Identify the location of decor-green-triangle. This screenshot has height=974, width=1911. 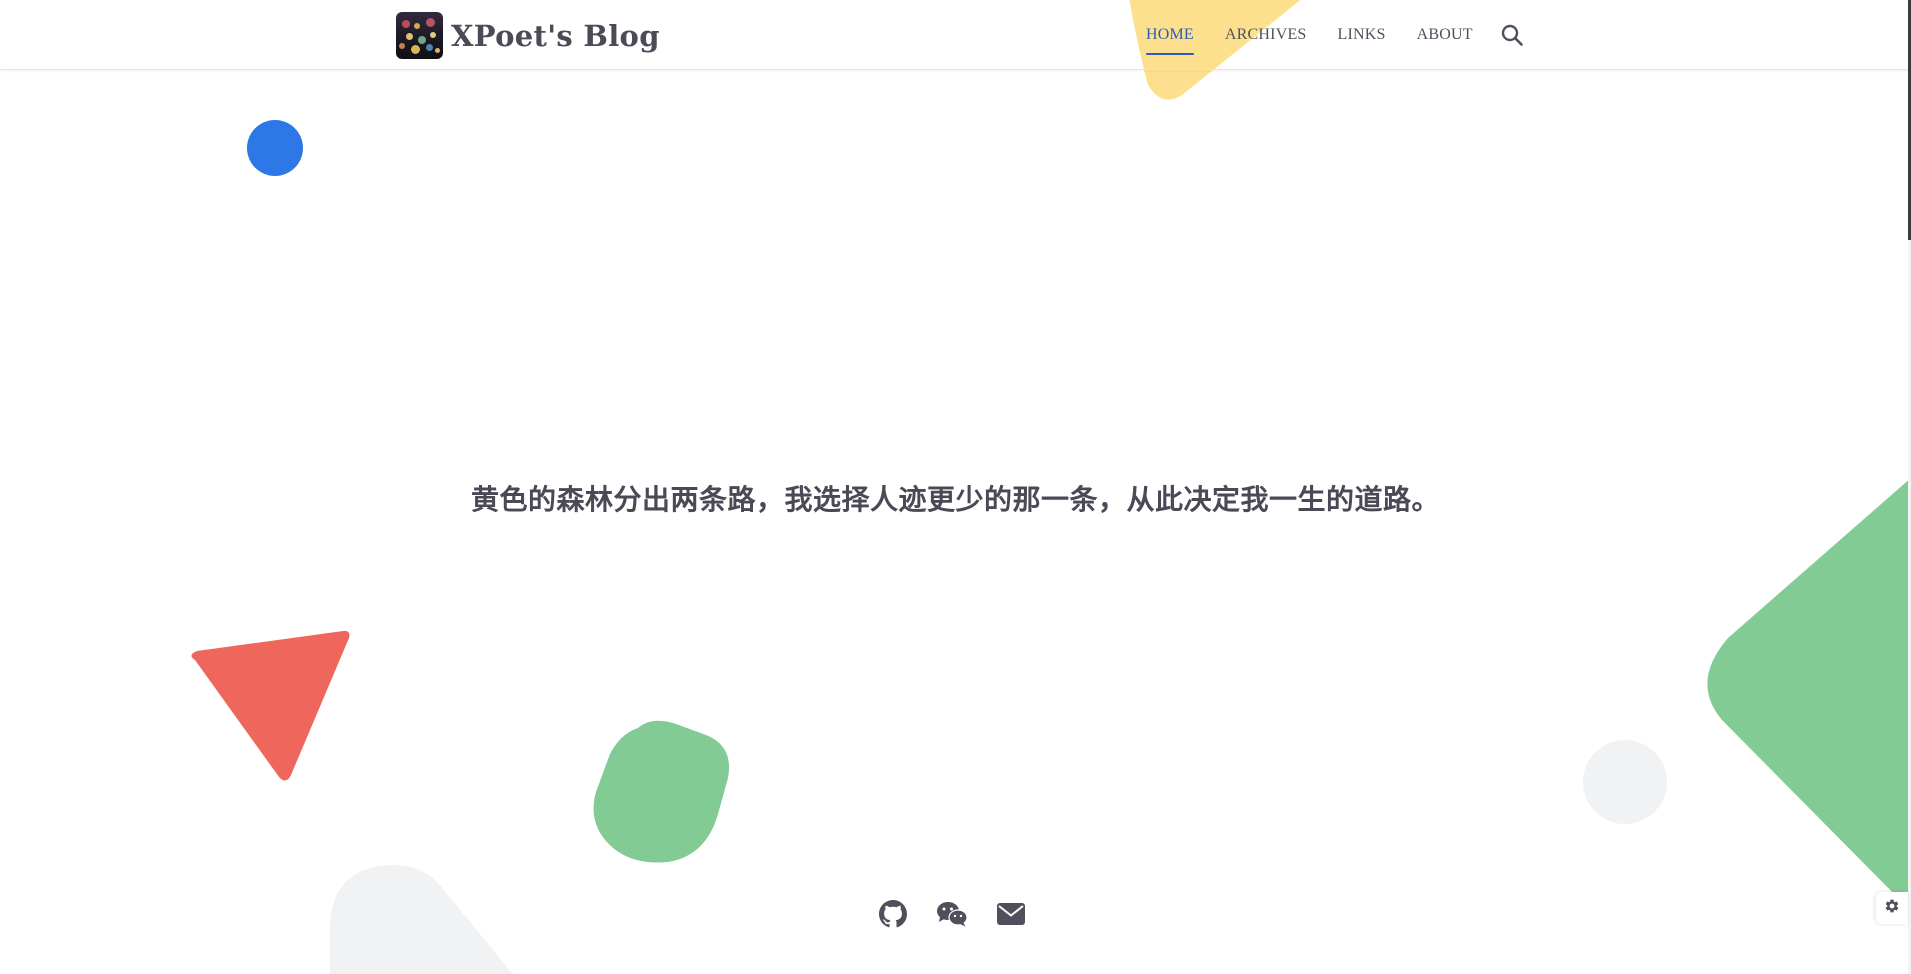
(1809, 693).